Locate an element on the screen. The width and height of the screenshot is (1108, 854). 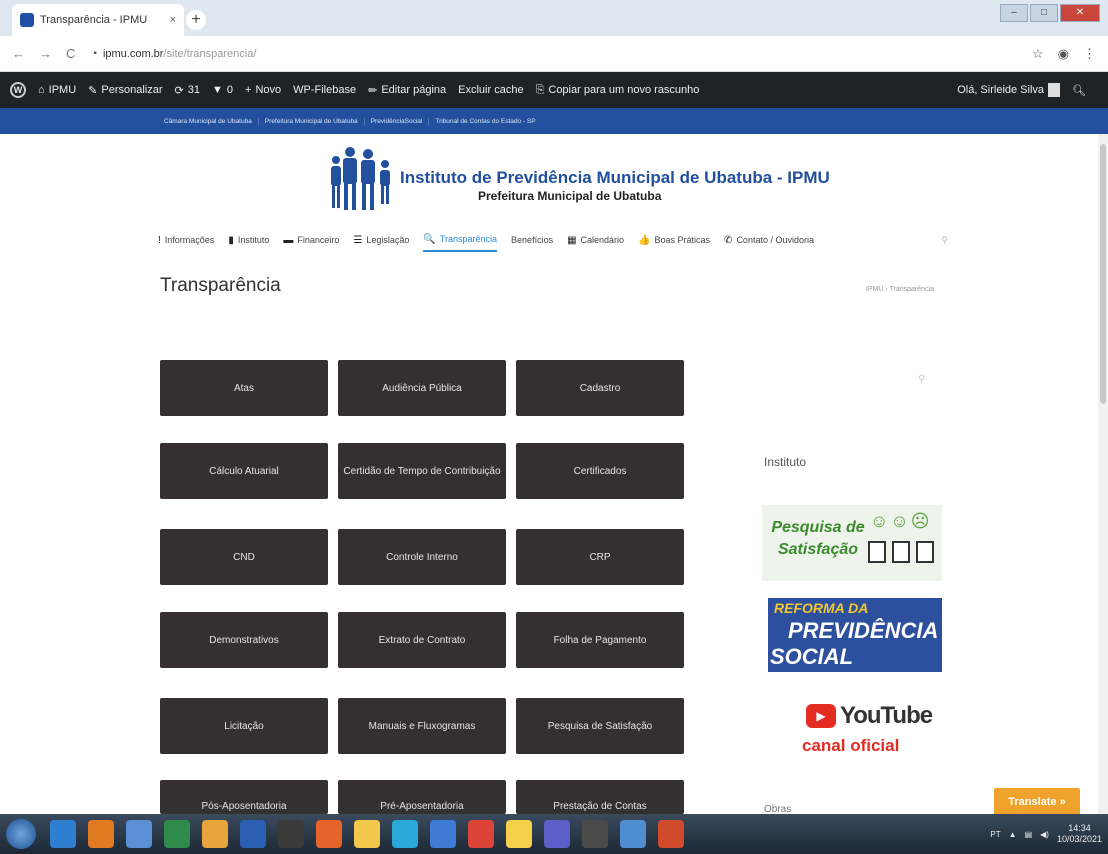
edit-page-link: ✏ Editar página is located at coordinates (407, 90).